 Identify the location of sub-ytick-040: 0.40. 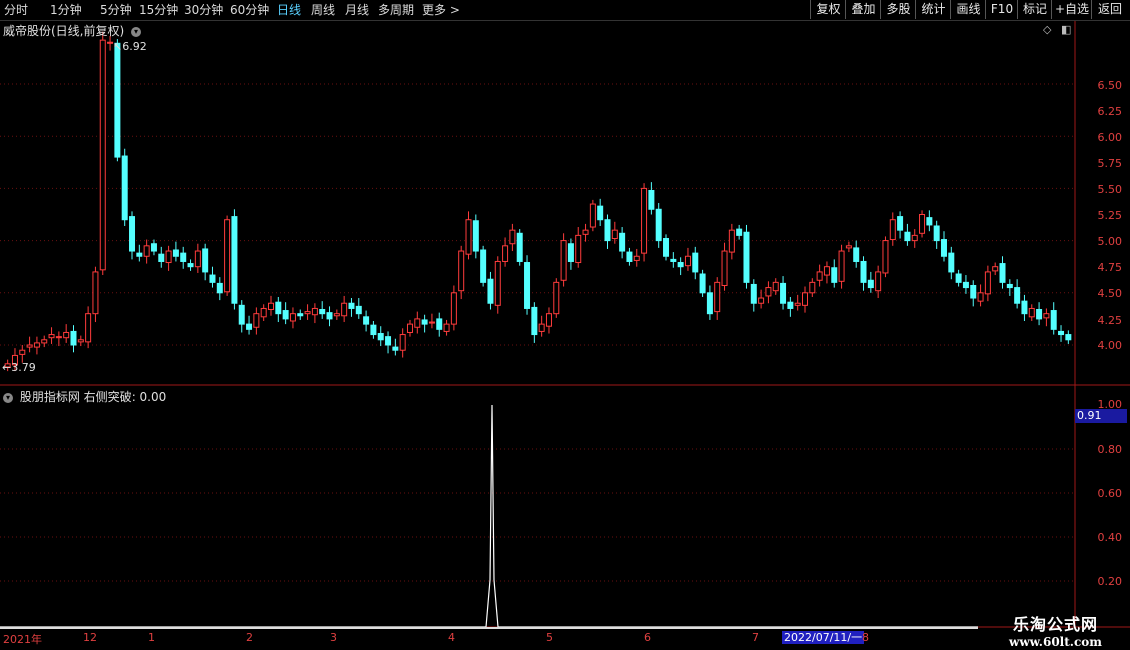
(1110, 537).